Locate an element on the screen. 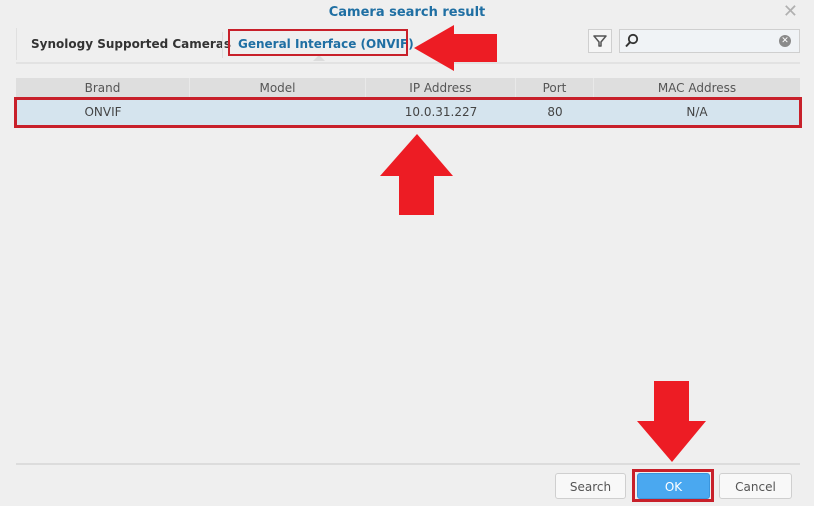 This screenshot has height=506, width=814. table-header: Brand Model IP Address Port MAC Address is located at coordinates (408, 88).